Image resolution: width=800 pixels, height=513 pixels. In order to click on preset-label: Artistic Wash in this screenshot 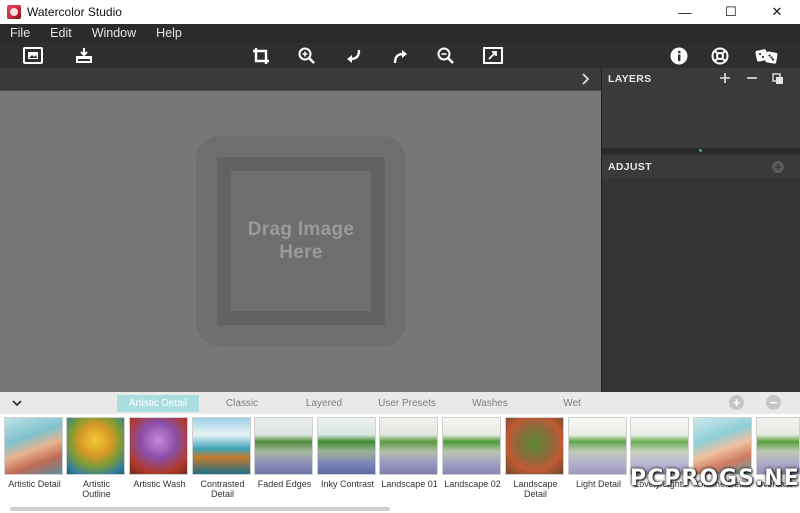, I will do `click(159, 484)`.